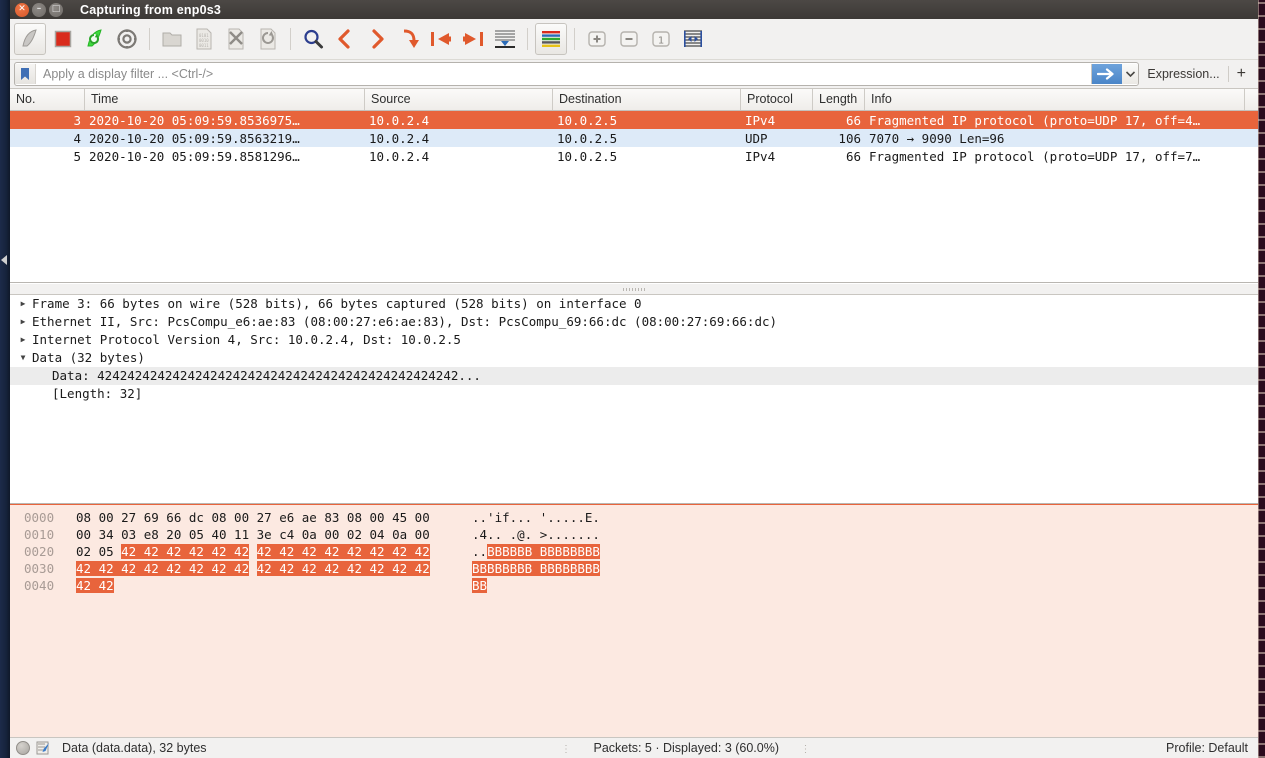 The width and height of the screenshot is (1265, 758). Describe the element at coordinates (56, 9) in the screenshot. I see `maximize-button: □` at that location.